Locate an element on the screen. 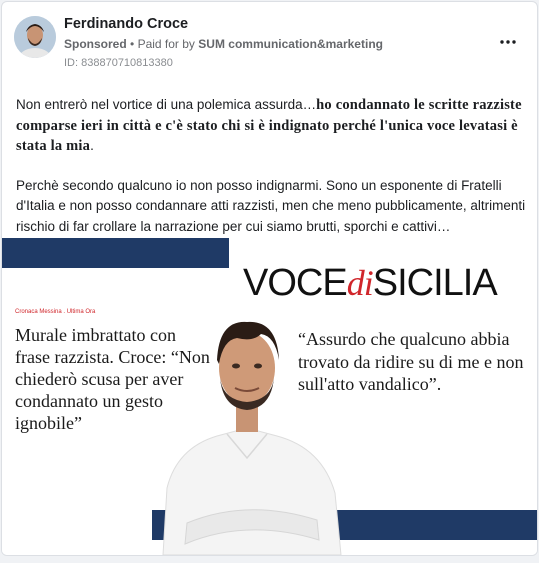 The image size is (539, 563). post-p1-end: . is located at coordinates (92, 145).